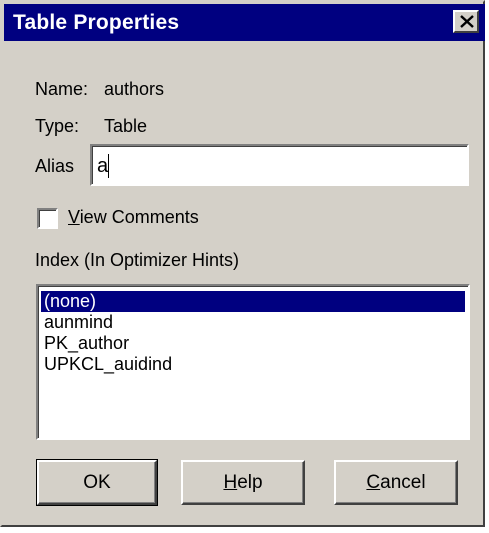  I want to click on alias-label: Alias, so click(55, 166).